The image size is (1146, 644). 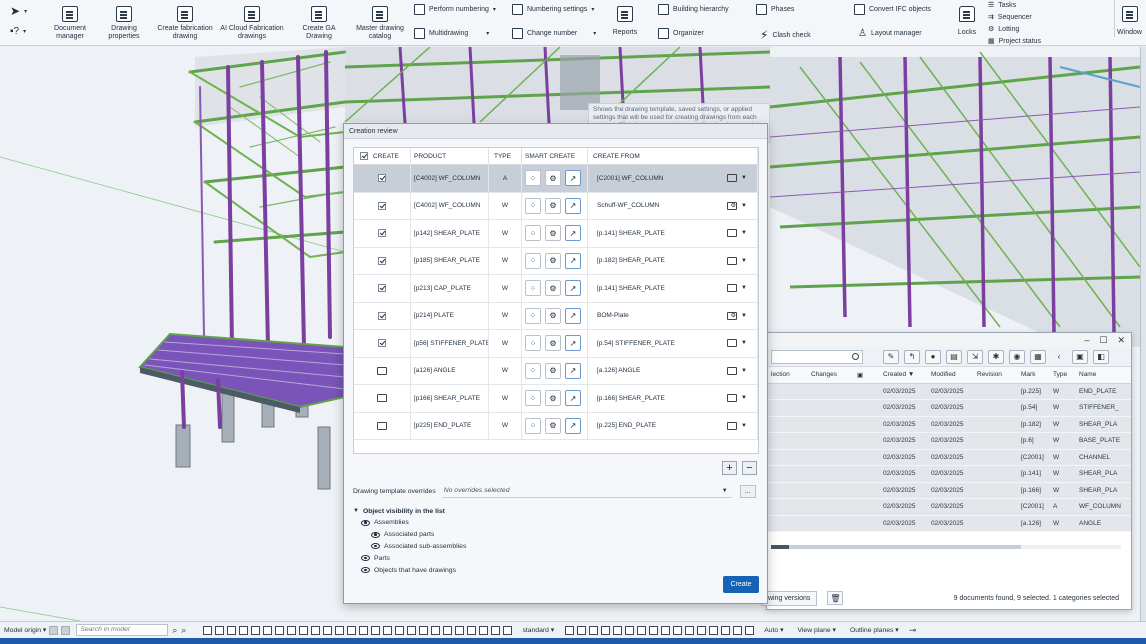 I want to click on create-column-header: CREATE, so click(x=382, y=156).